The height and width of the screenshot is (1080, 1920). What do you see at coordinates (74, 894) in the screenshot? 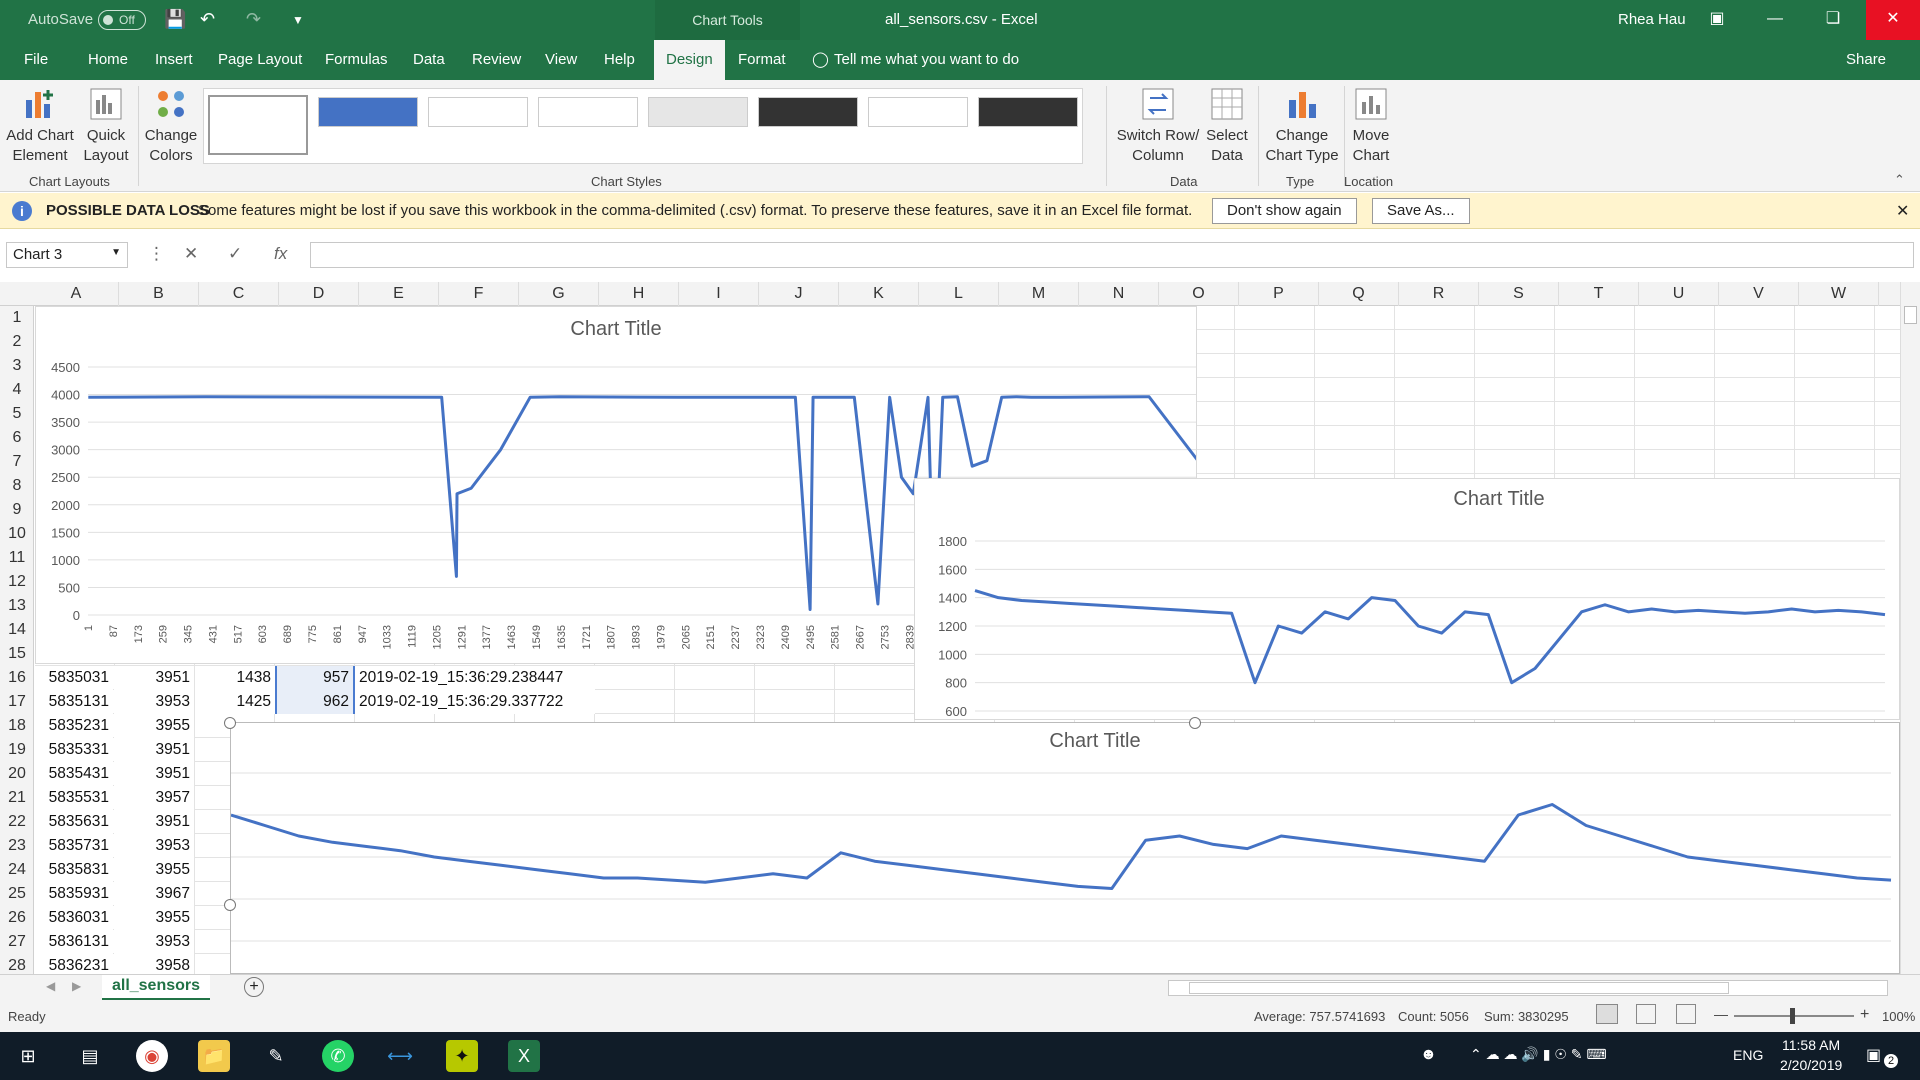
I see `cell-a25: 5835931` at bounding box center [74, 894].